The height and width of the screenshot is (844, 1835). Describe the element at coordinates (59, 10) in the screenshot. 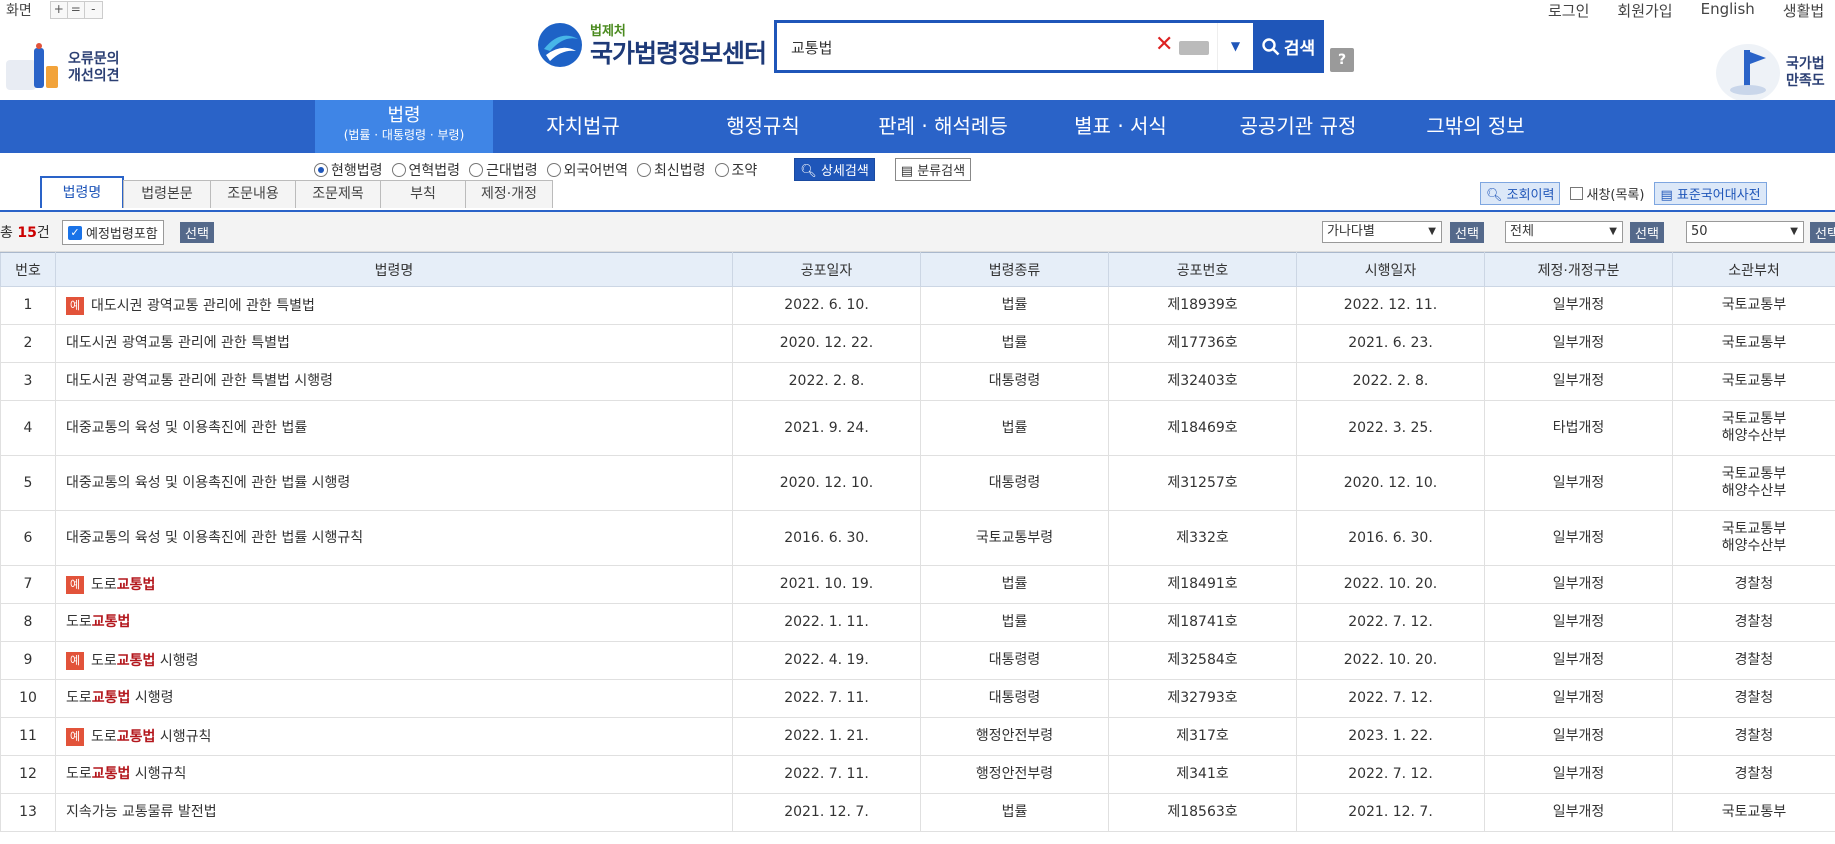

I see `zoom-in-button: +` at that location.